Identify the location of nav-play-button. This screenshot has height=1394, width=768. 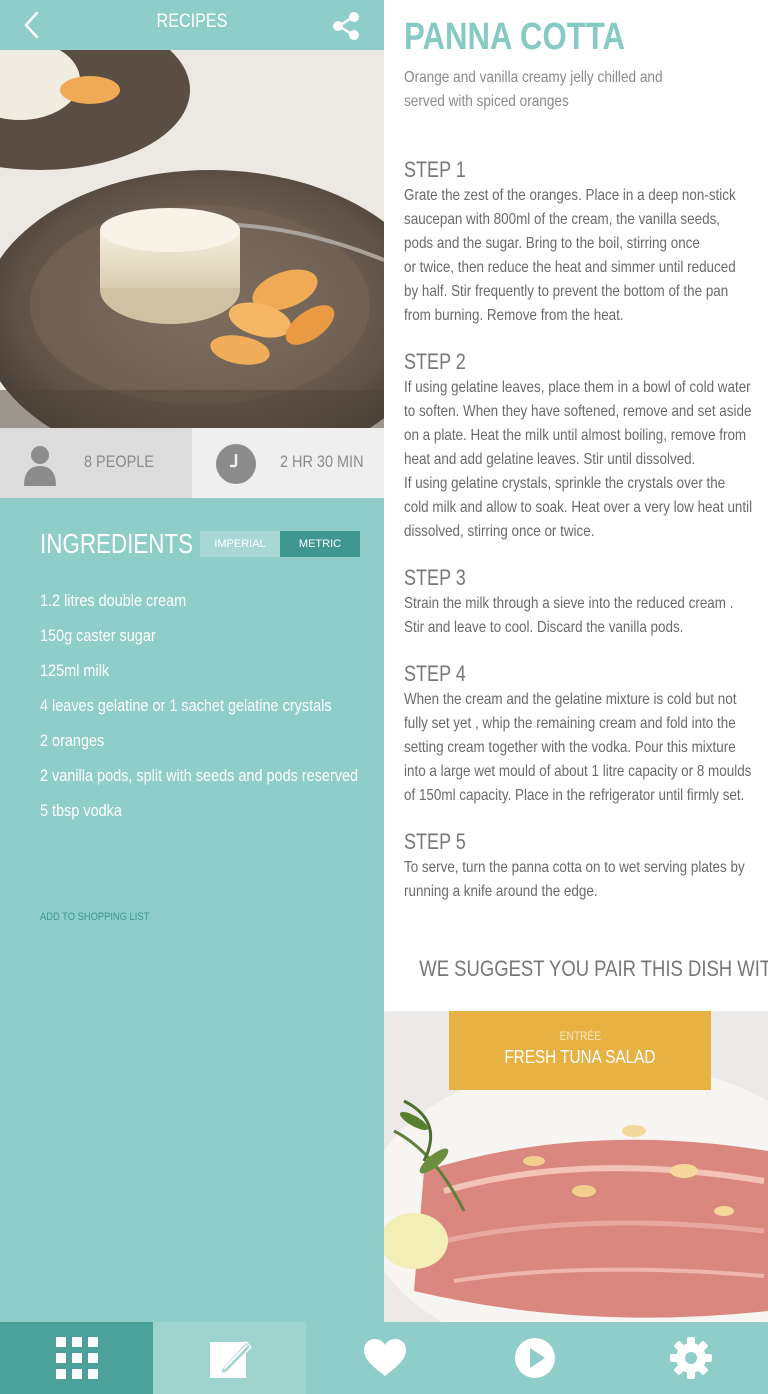
(534, 1358).